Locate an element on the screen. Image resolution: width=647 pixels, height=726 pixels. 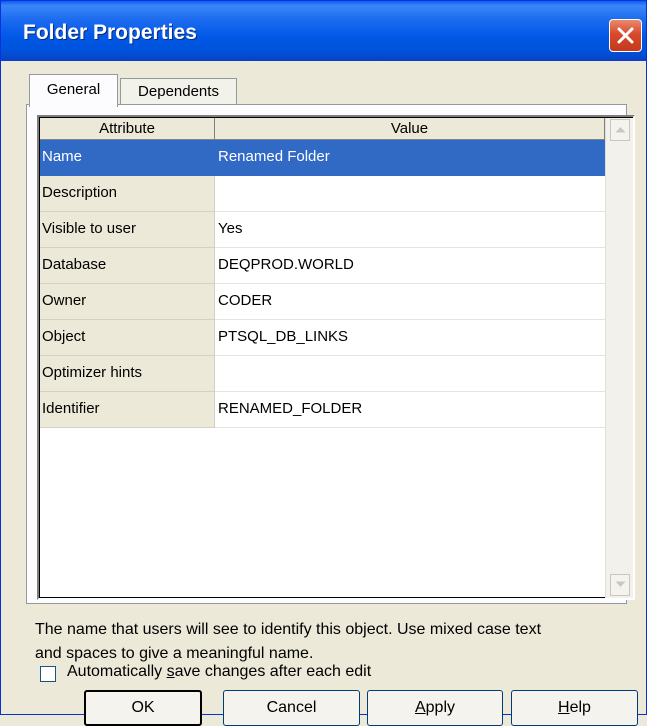
tab-general-label: General is located at coordinates (73, 89).